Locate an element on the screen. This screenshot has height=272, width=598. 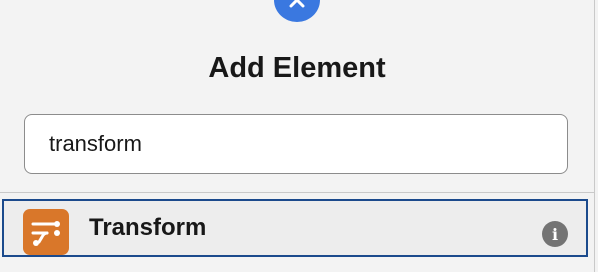
info-icon: i is located at coordinates (555, 234).